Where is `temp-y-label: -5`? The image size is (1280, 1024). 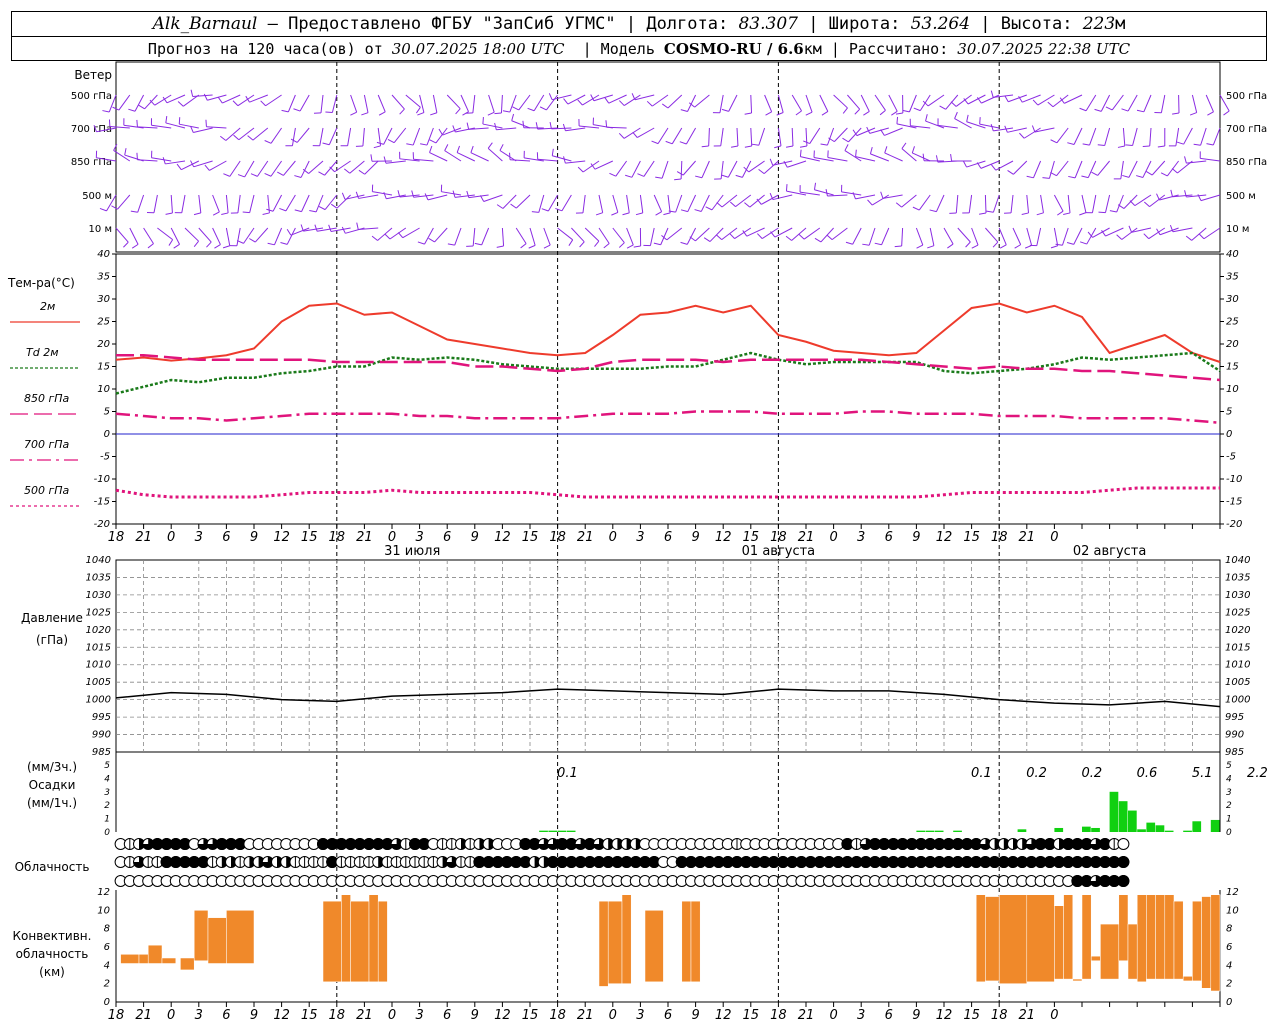
temp-y-label: -5 is located at coordinates (105, 457).